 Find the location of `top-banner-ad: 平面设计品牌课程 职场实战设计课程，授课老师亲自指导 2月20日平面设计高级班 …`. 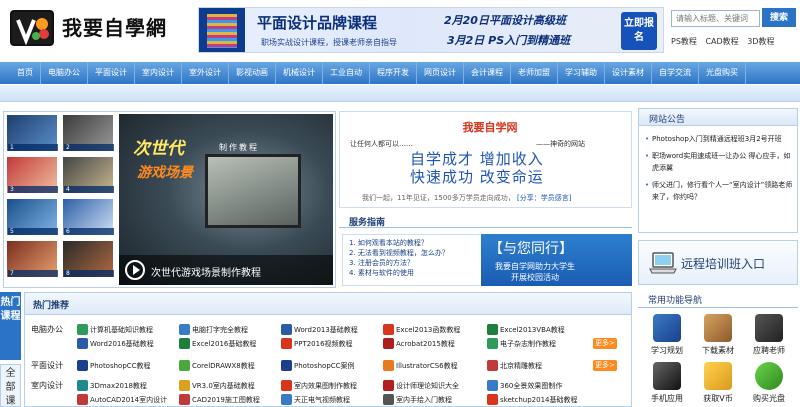

top-banner-ad: 平面设计品牌课程 职场实战设计课程，授课老师亲自指导 2月20日平面设计高级班 … is located at coordinates (431, 30).